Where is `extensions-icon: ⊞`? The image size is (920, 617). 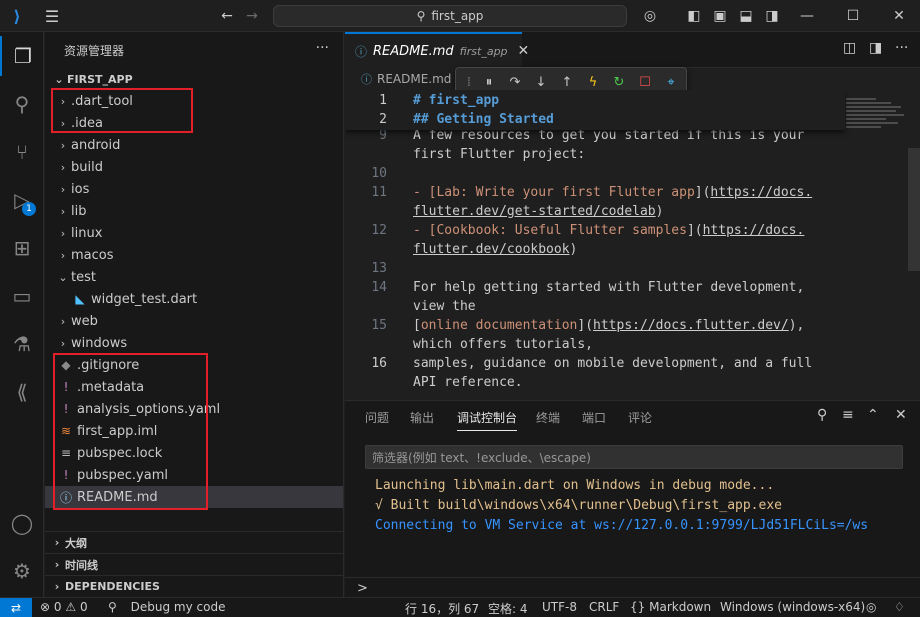 extensions-icon: ⊞ is located at coordinates (22, 248).